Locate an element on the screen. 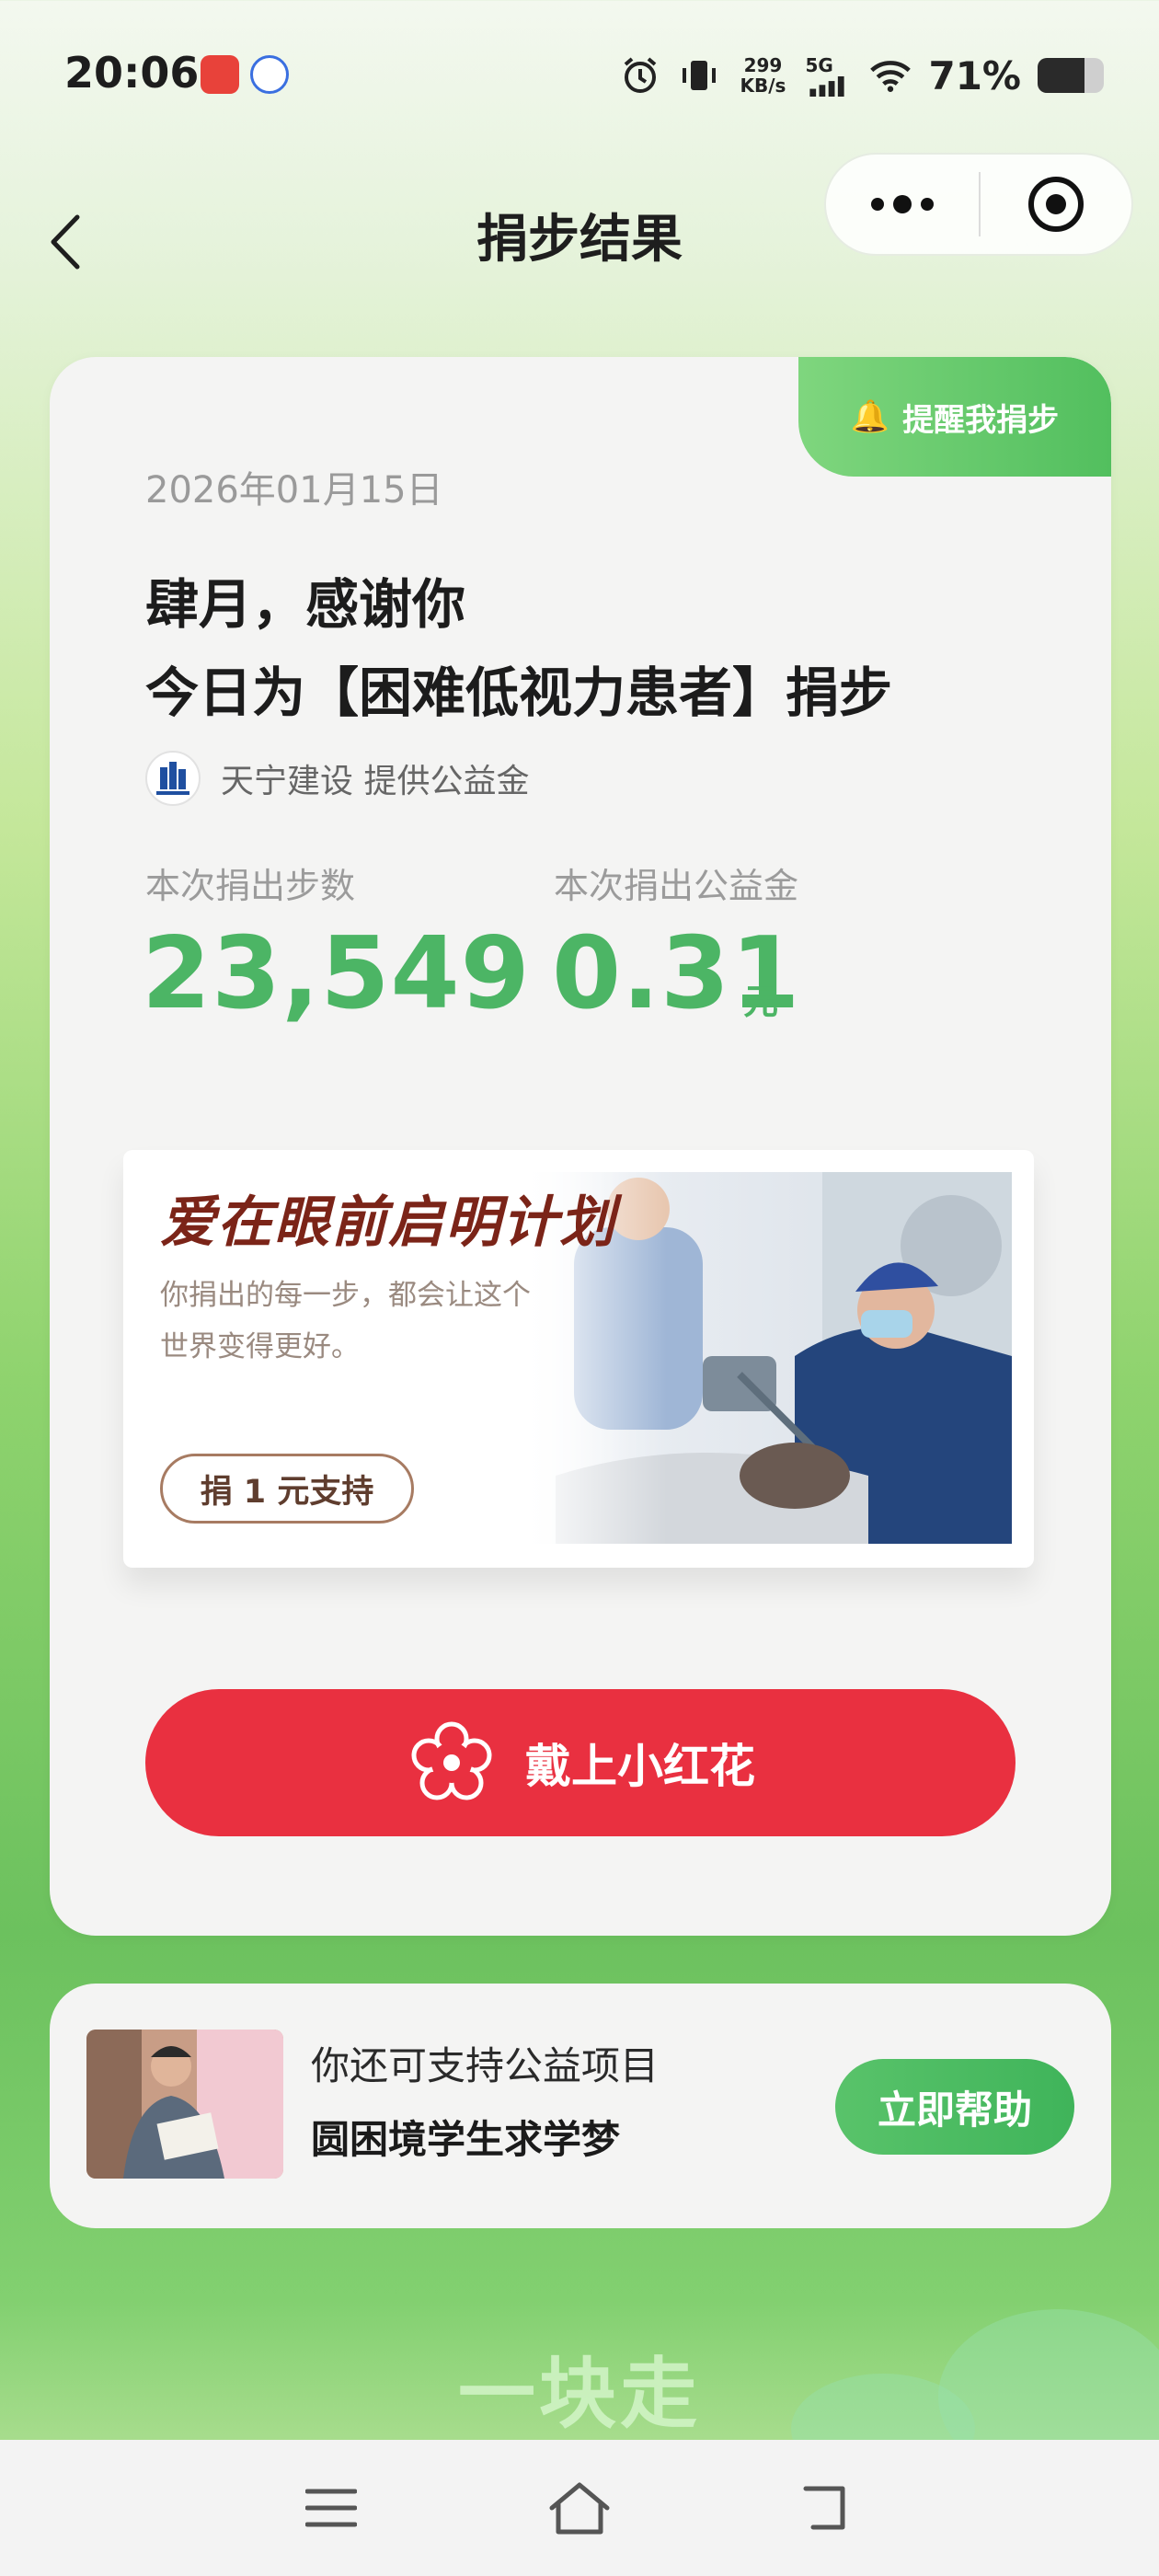  home-icon is located at coordinates (579, 2508).